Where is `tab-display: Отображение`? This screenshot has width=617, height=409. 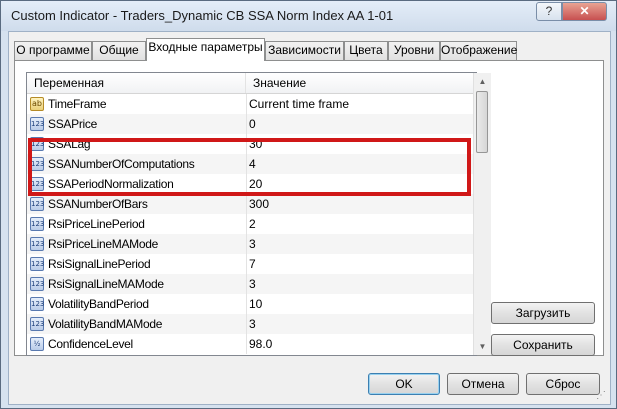
tab-display: Отображение is located at coordinates (478, 50).